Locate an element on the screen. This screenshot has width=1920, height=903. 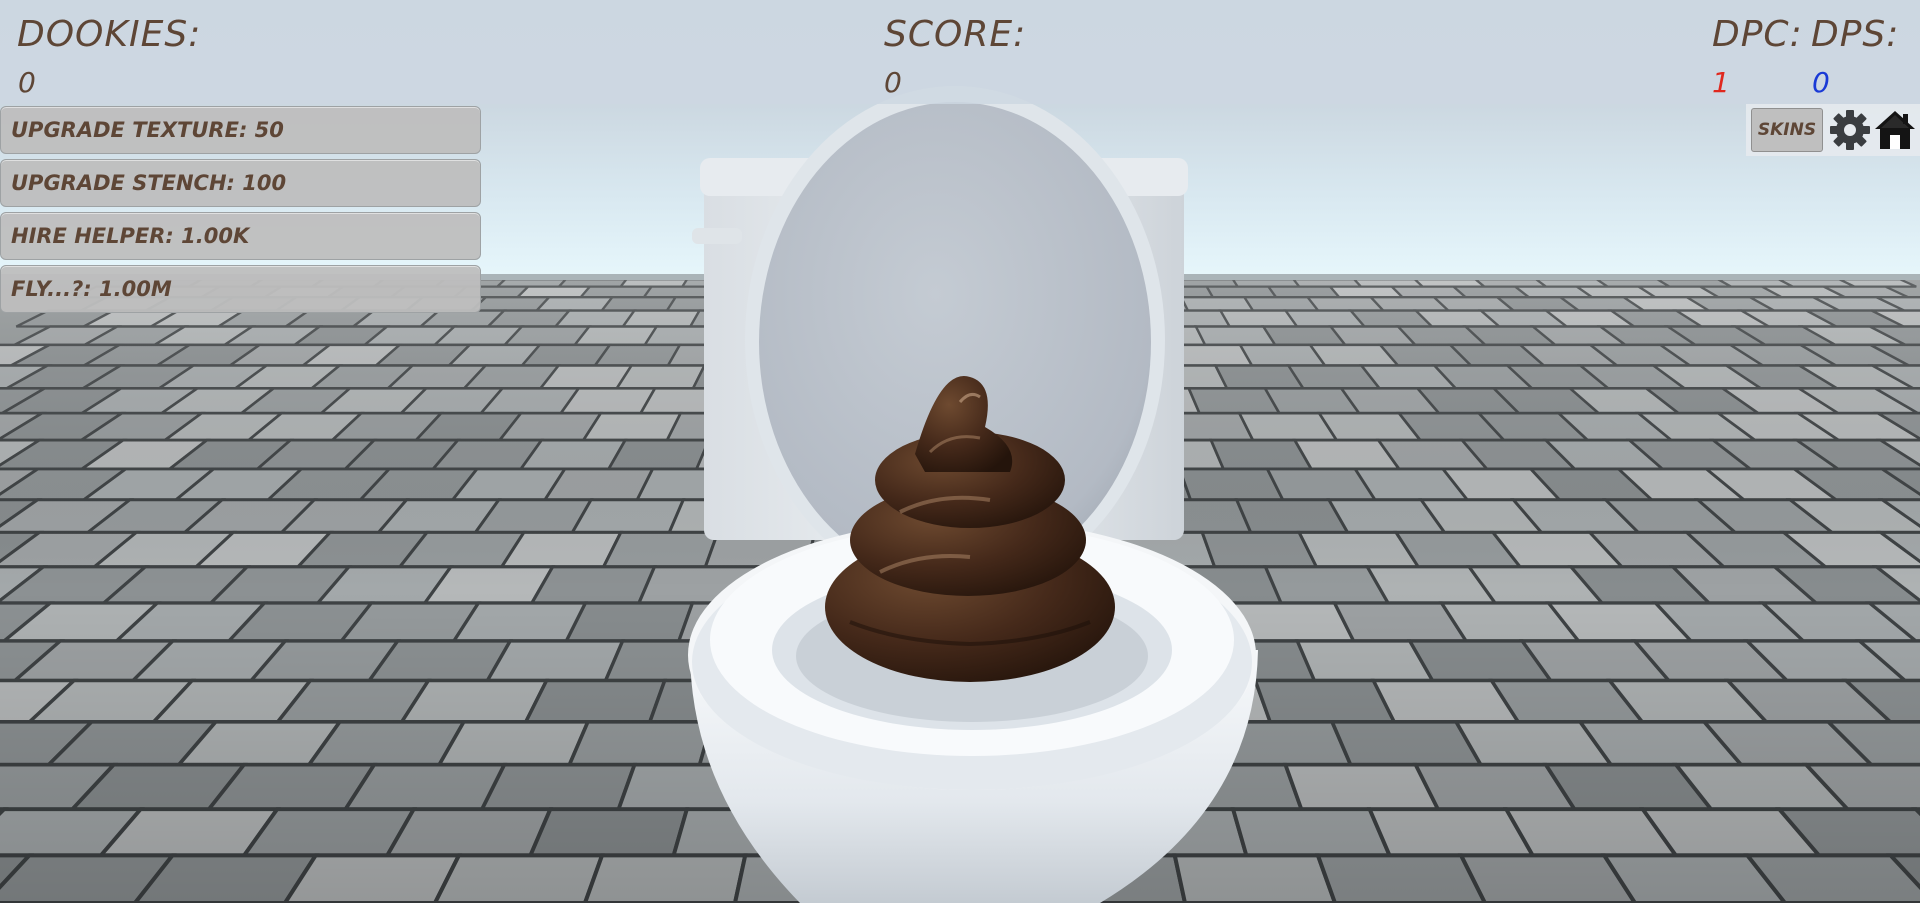
gear-icon is located at coordinates (1850, 130).